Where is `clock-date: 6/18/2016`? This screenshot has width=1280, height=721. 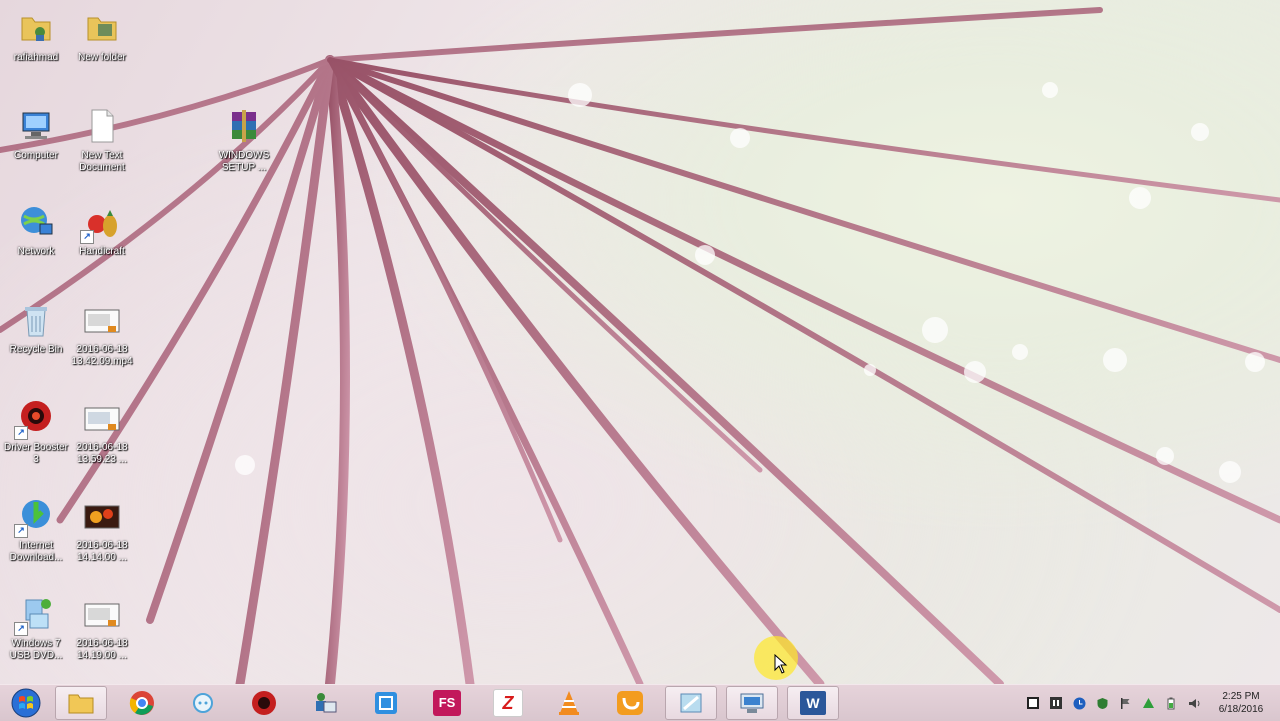
clock-date: 6/18/2016 is located at coordinates (1241, 709).